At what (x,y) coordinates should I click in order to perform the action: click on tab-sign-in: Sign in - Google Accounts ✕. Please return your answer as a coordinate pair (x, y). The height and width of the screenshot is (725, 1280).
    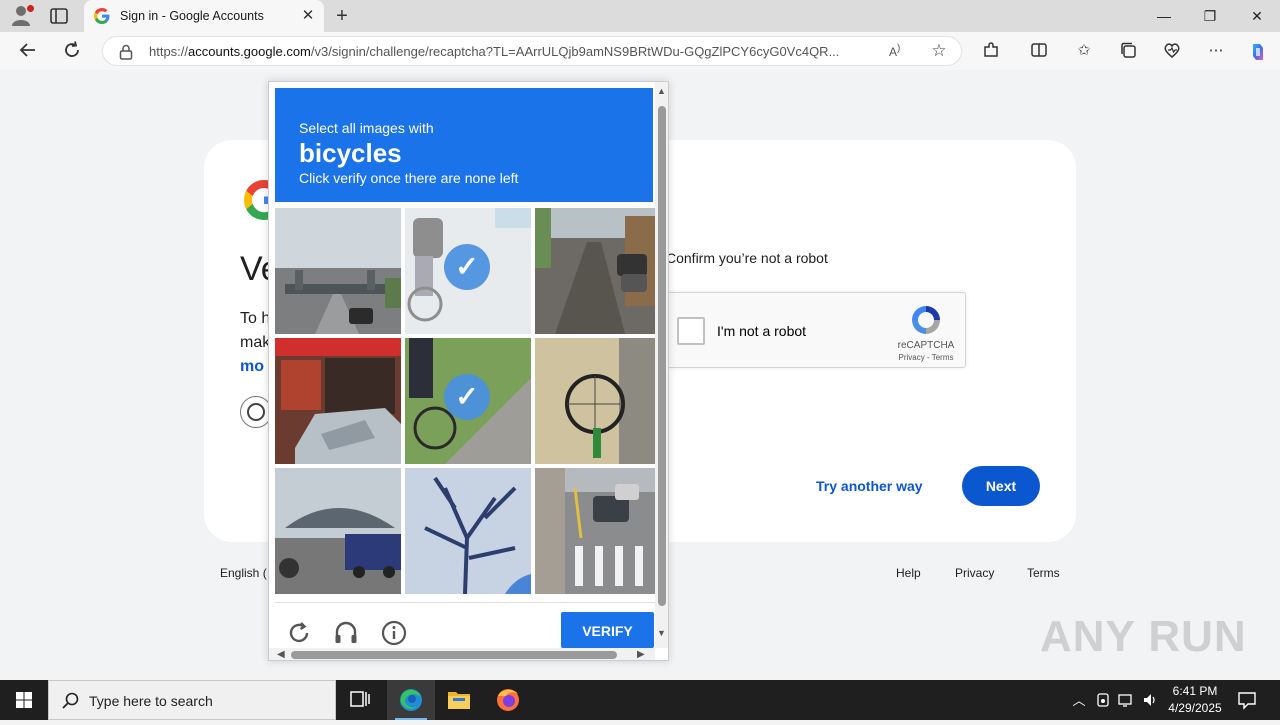
    Looking at the image, I should click on (204, 16).